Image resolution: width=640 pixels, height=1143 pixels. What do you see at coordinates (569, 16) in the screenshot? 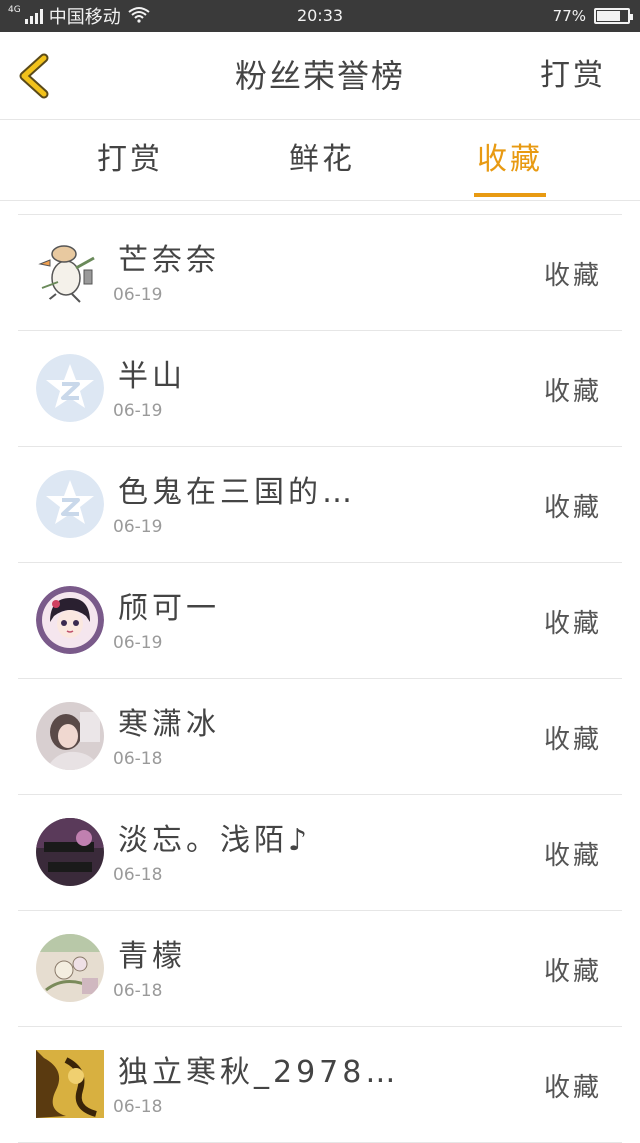
I see `battery-percent: 77%` at bounding box center [569, 16].